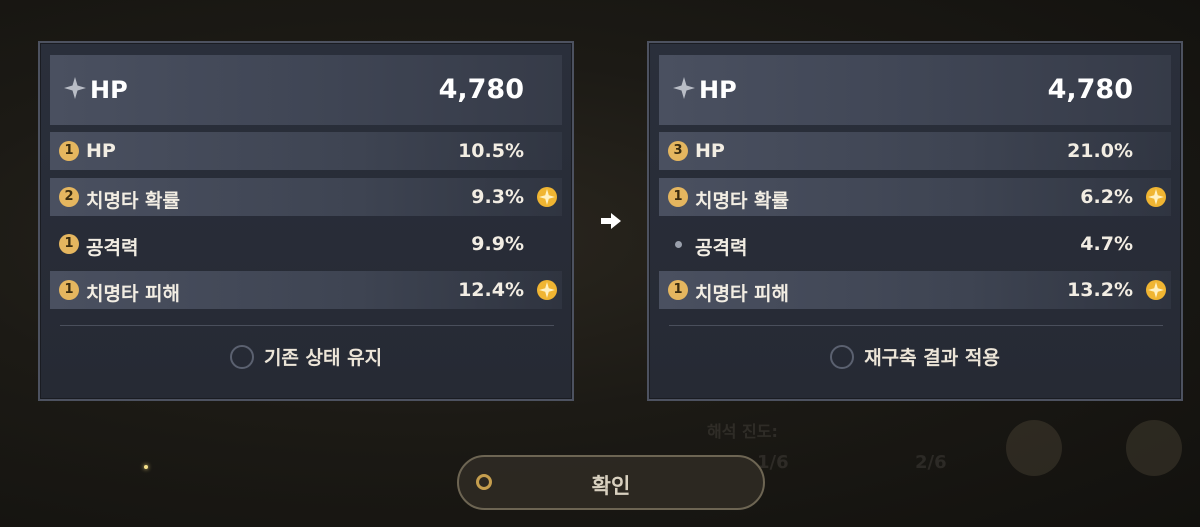 The image size is (1200, 527). What do you see at coordinates (1100, 151) in the screenshot?
I see `substat-value: 21.0%` at bounding box center [1100, 151].